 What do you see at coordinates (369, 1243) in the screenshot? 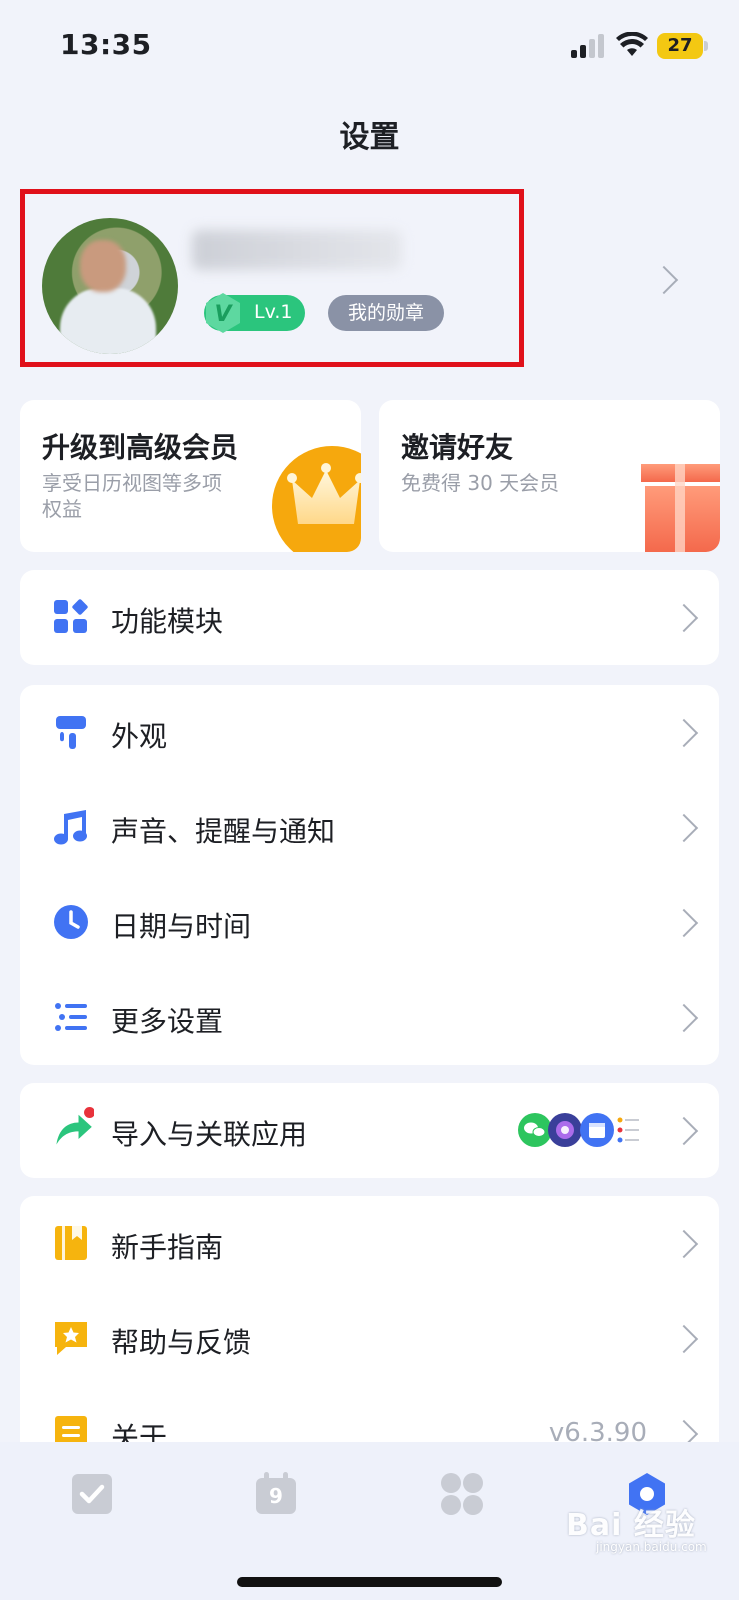
I see `guide-row: 新手指南` at bounding box center [369, 1243].